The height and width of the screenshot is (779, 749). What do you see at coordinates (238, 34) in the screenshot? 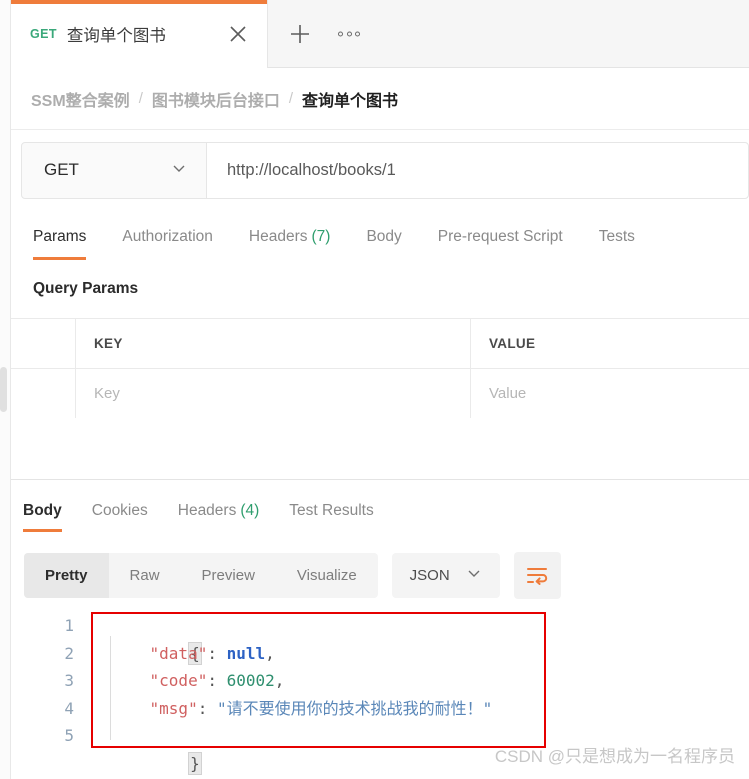
I see `close-icon` at bounding box center [238, 34].